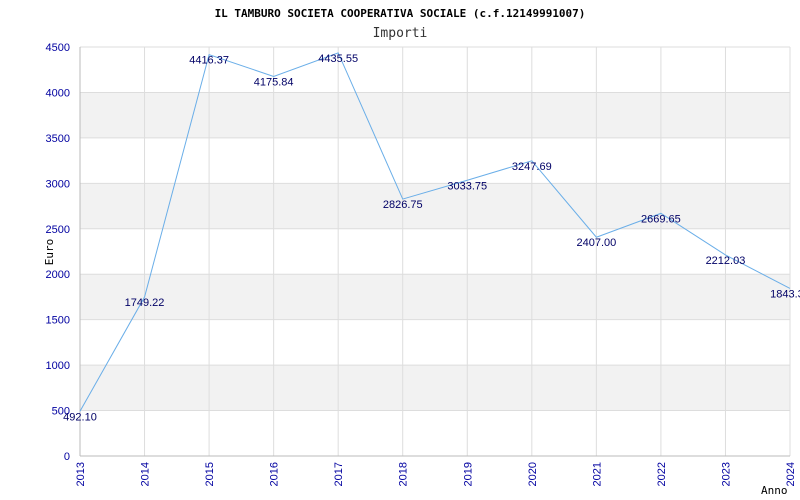  What do you see at coordinates (726, 261) in the screenshot?
I see `data-label: 2212.03` at bounding box center [726, 261].